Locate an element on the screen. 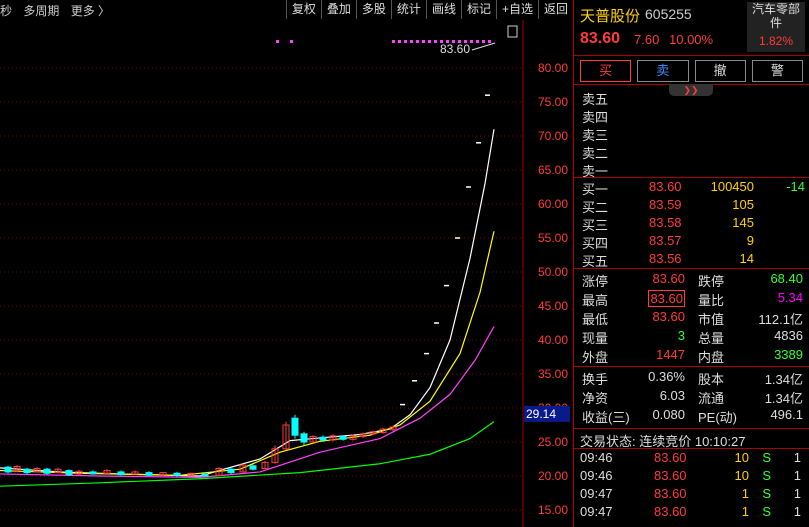 This screenshot has width=809, height=527. stat-label: 外盘 is located at coordinates (595, 357).